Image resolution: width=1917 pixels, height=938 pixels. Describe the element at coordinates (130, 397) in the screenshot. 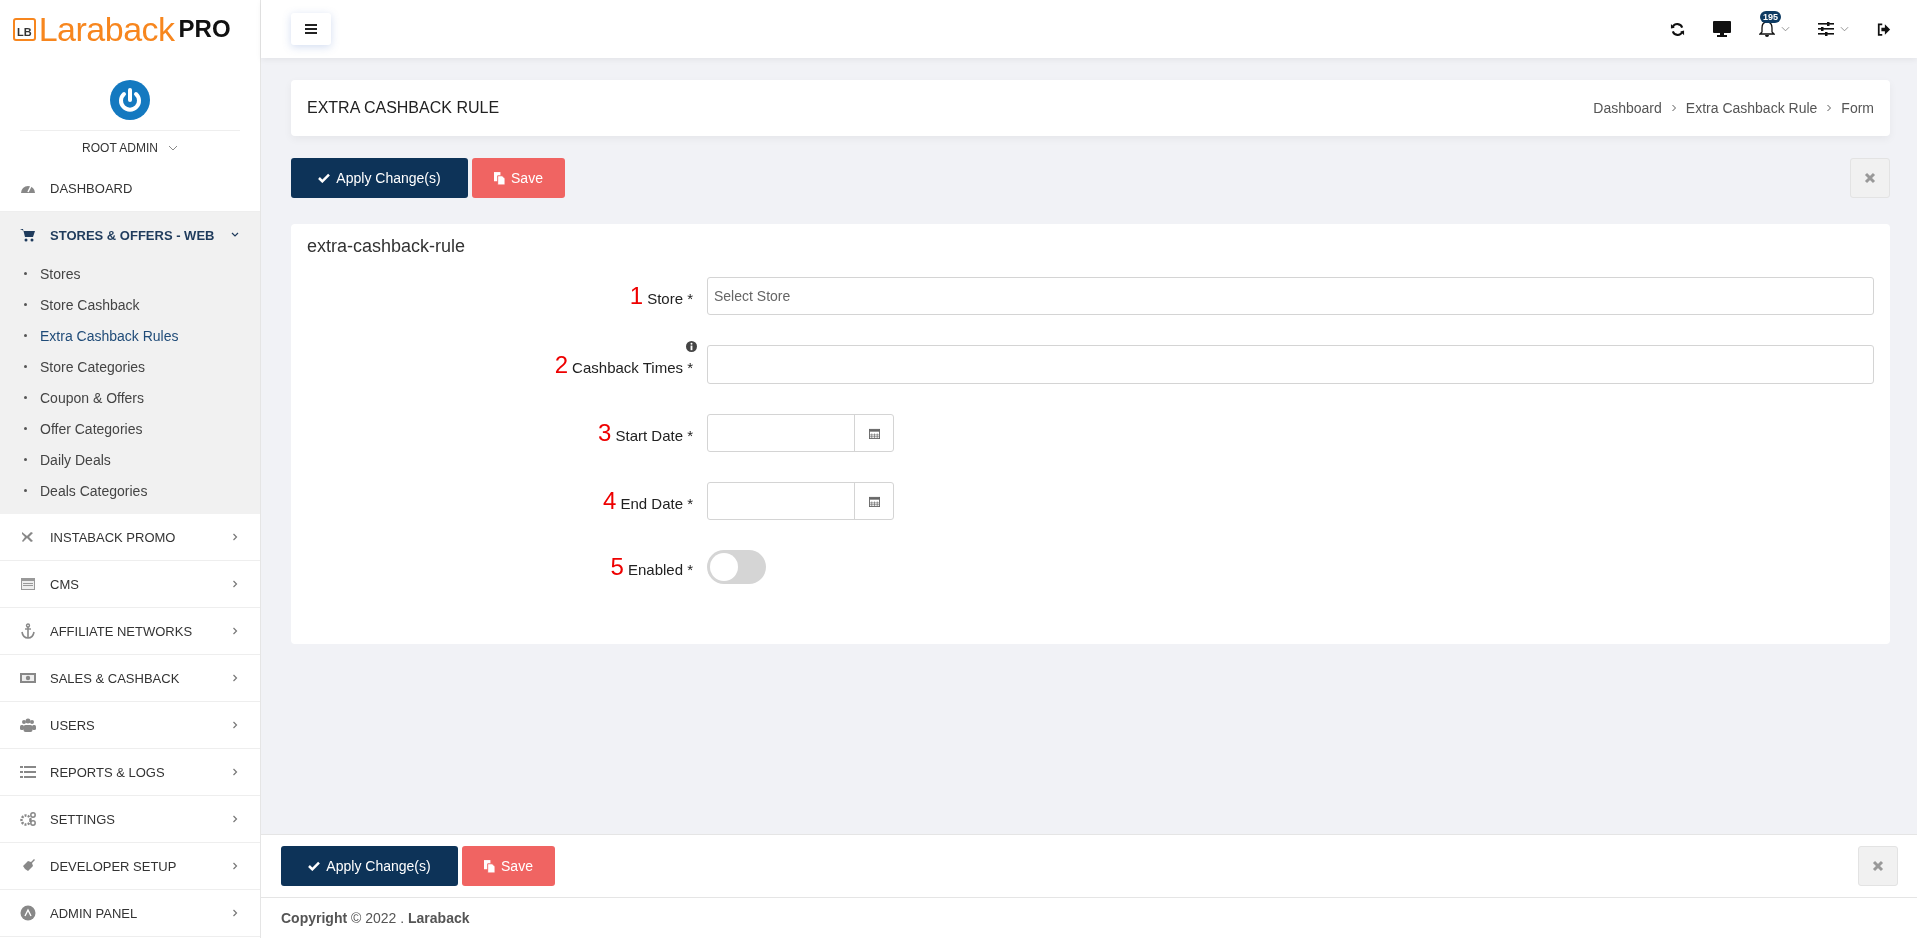

I see `submenu-item: Coupon & Offers` at that location.